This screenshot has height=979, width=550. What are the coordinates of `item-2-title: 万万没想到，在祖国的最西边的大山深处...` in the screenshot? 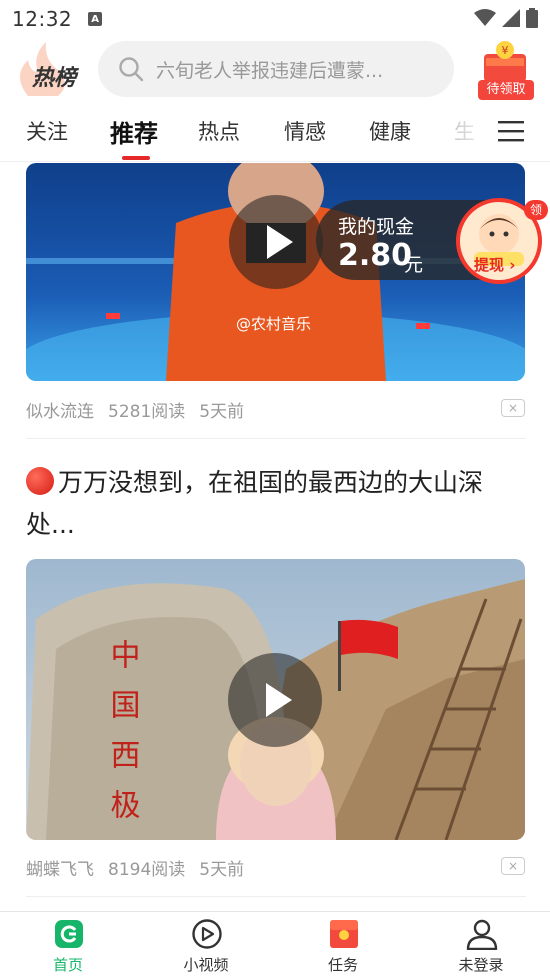 It's located at (276, 504).